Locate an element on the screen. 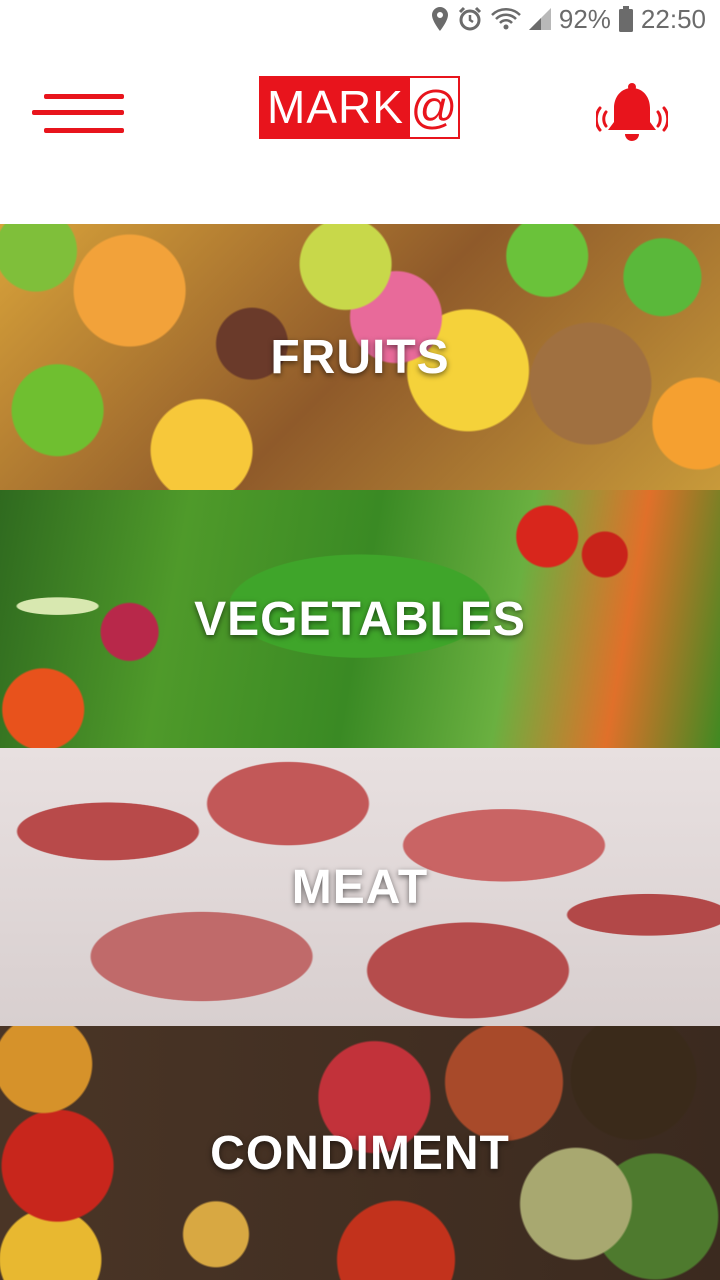  wifi-icon is located at coordinates (506, 19).